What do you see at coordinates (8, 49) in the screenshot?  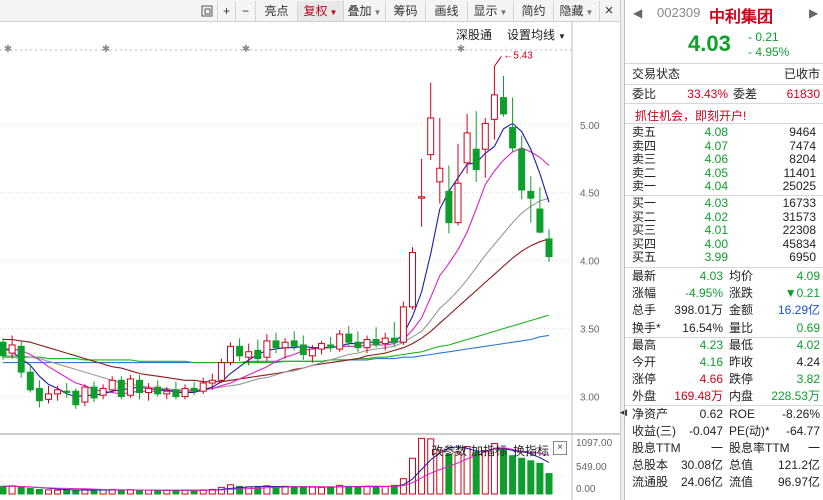 I see `event-marker-icon: ✱` at bounding box center [8, 49].